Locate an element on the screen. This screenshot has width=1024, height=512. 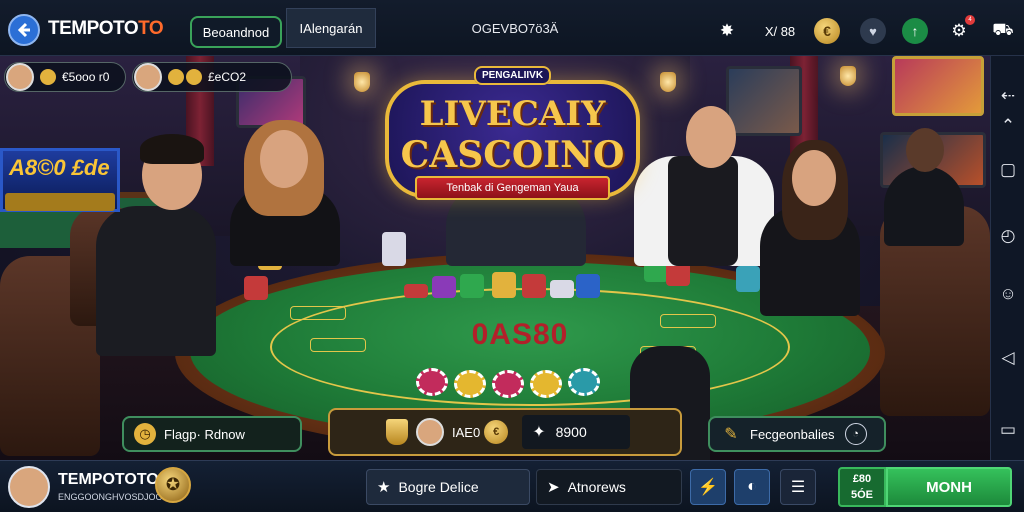
trophy-icon is located at coordinates (397, 432).